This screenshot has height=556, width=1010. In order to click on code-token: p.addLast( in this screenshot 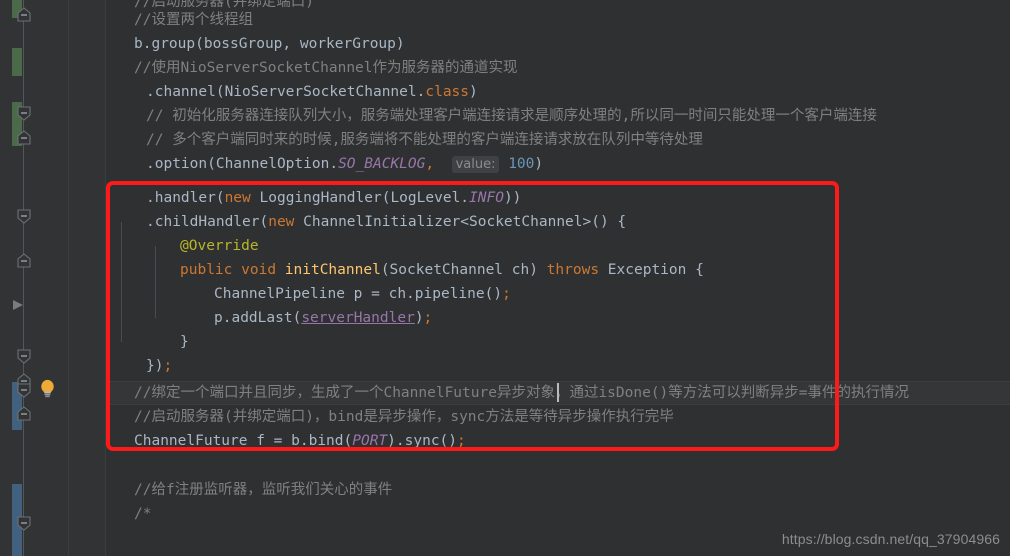, I will do `click(258, 318)`.